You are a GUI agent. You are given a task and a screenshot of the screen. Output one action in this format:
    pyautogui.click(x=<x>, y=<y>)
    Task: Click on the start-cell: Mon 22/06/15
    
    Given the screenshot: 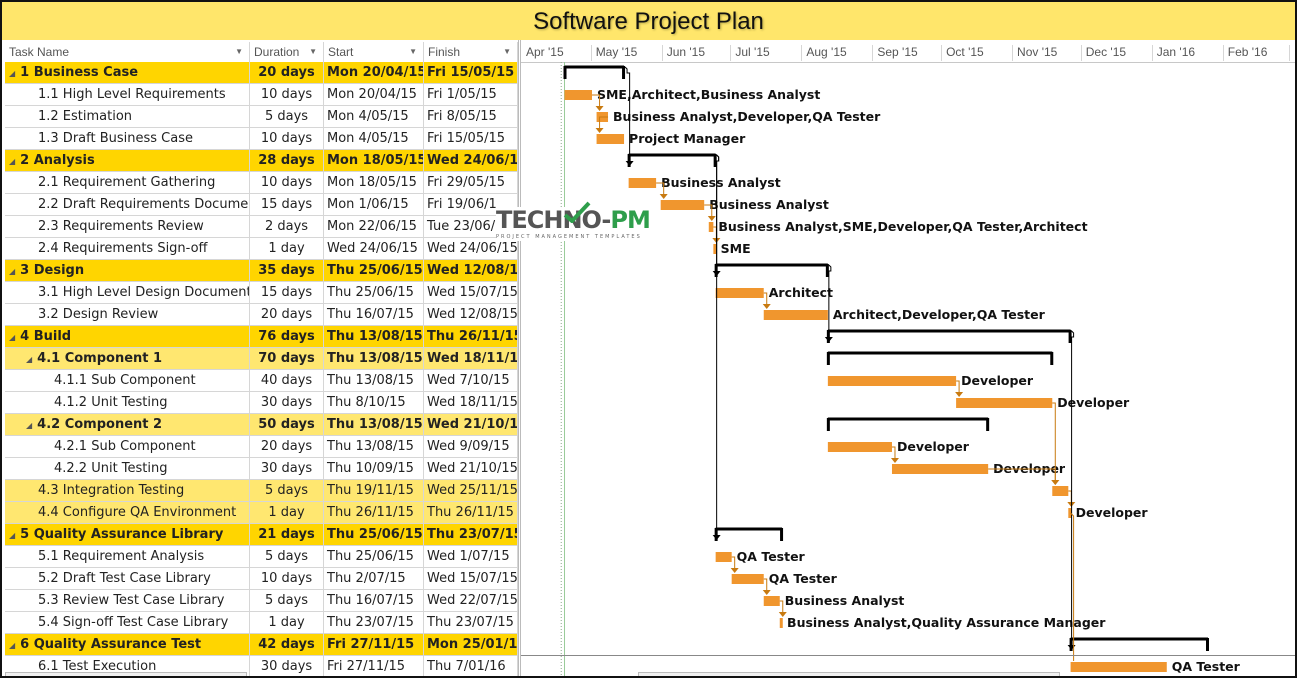 What is the action you would take?
    pyautogui.click(x=374, y=226)
    